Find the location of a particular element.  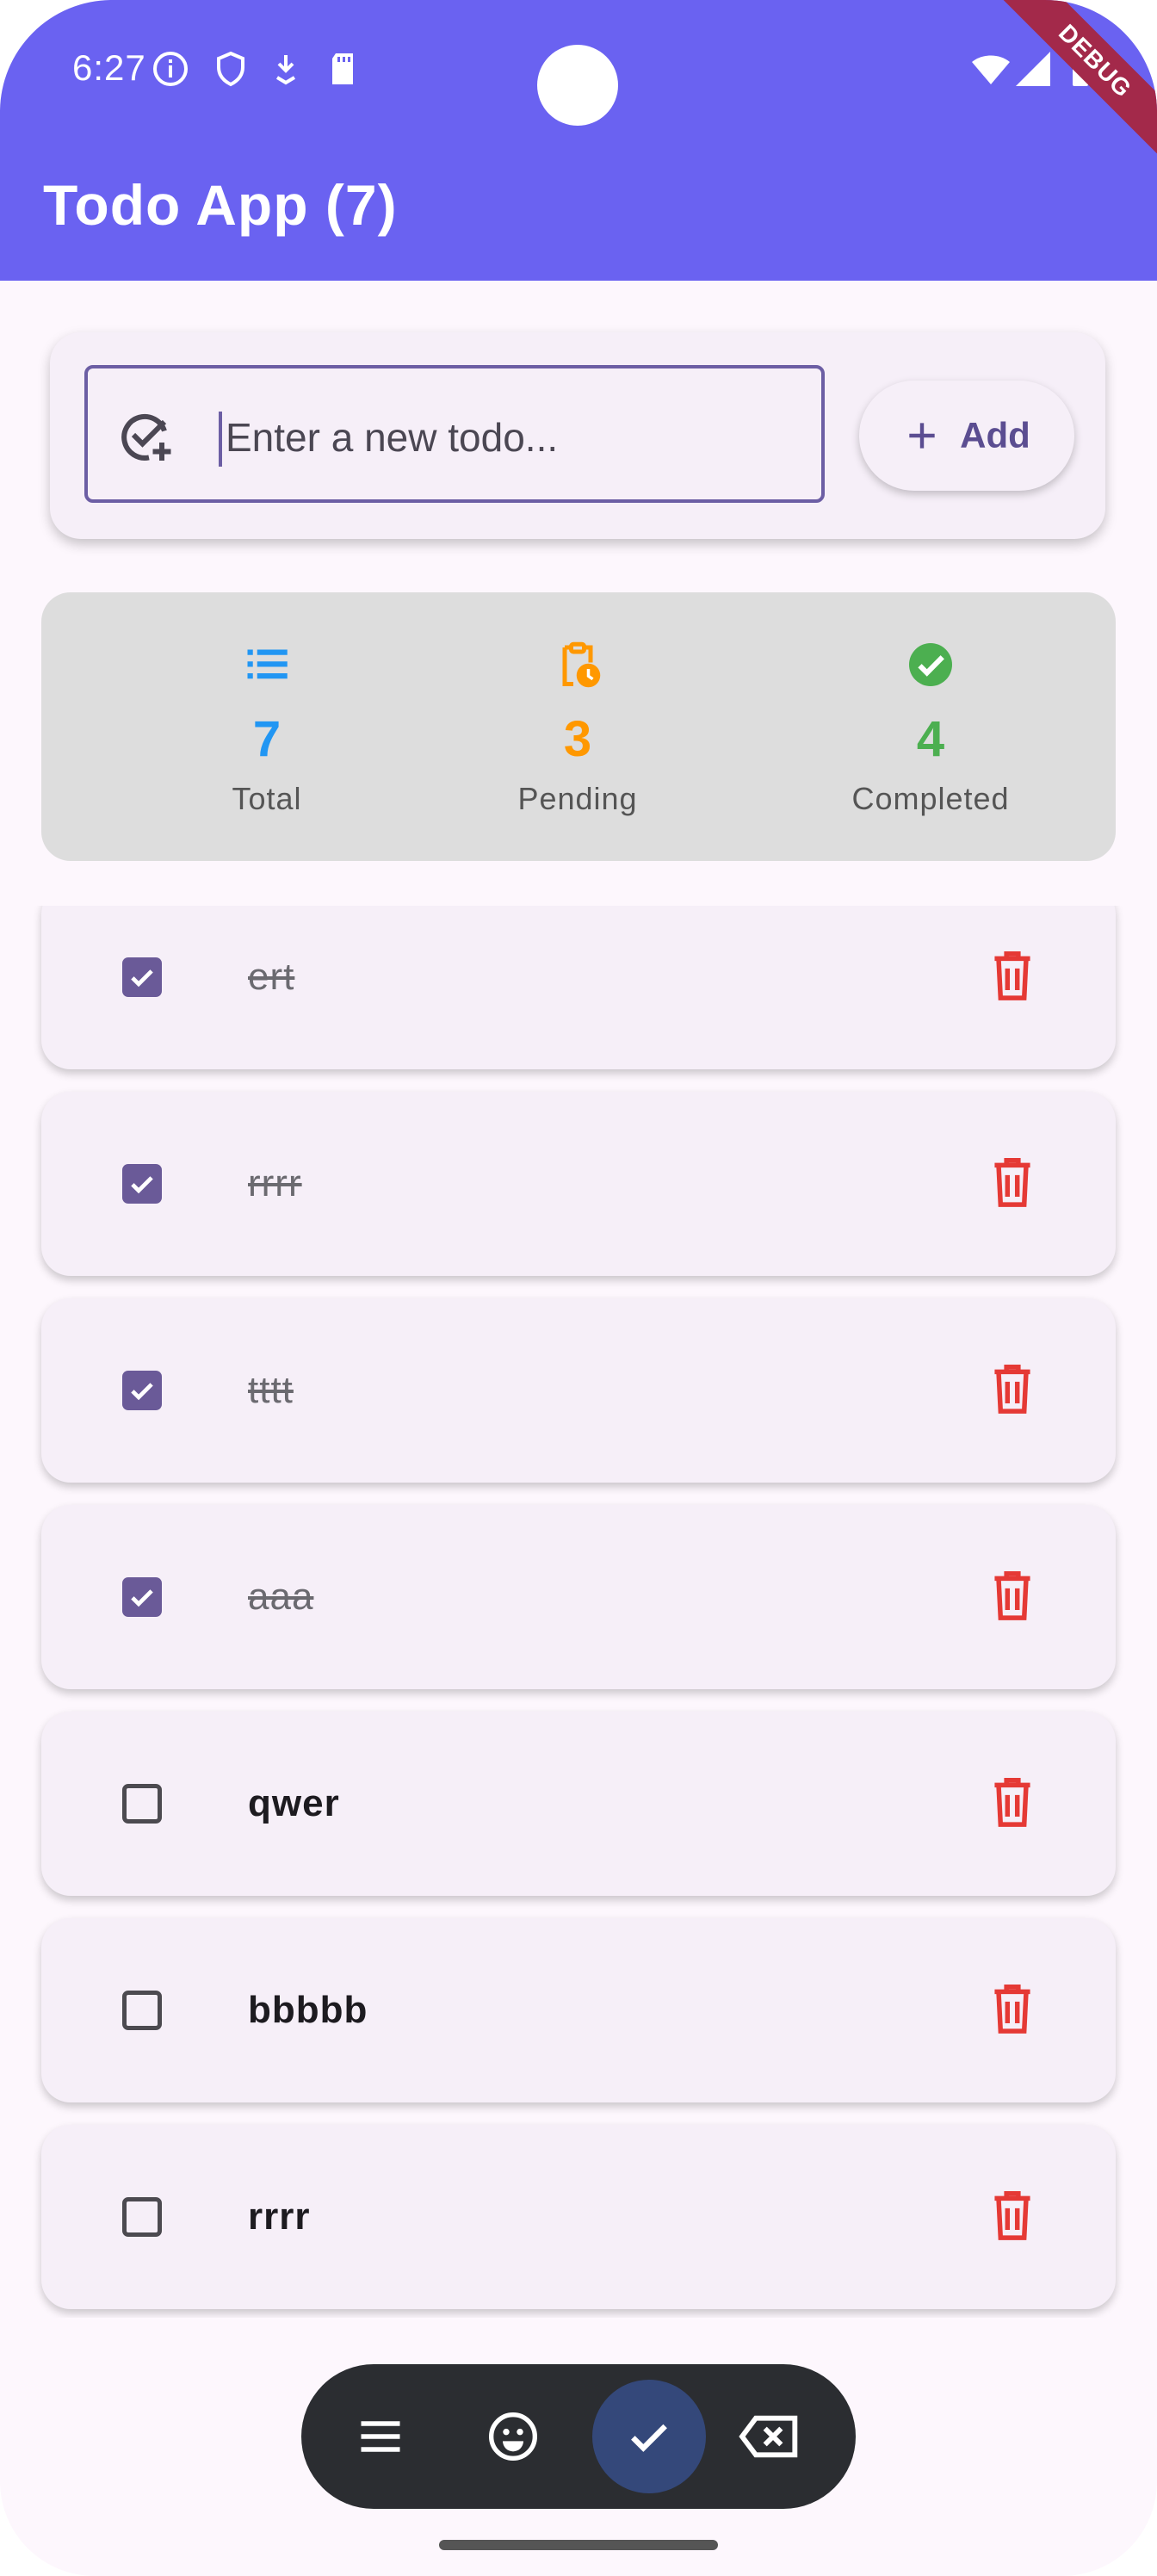

shield-icon is located at coordinates (231, 69).